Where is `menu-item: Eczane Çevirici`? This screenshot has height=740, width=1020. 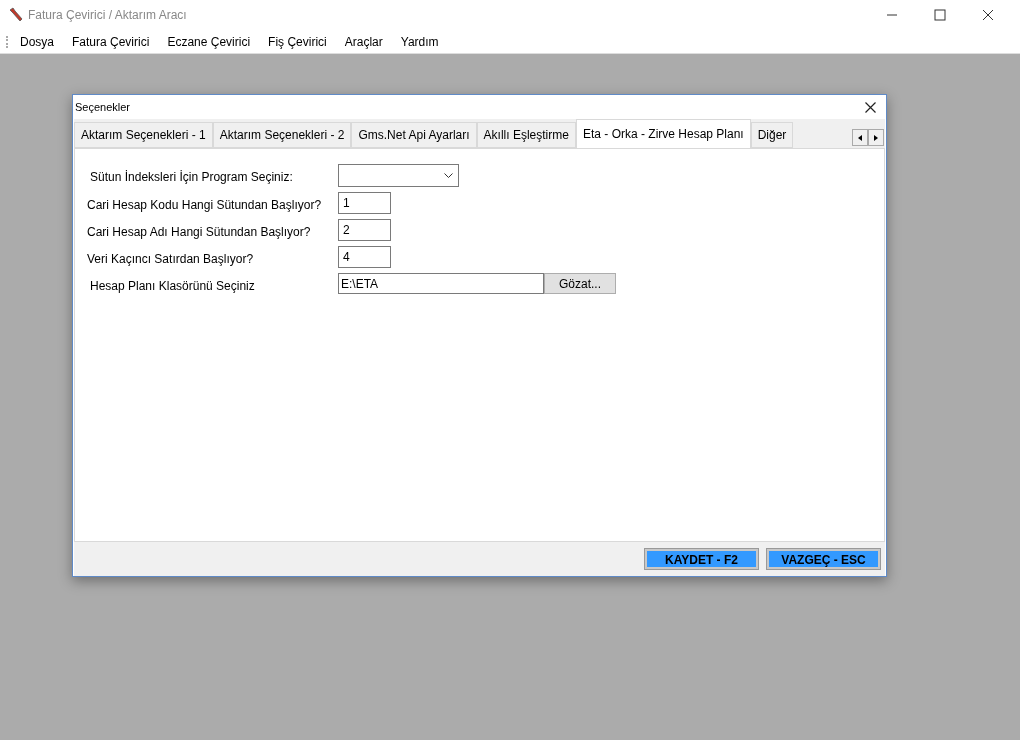 menu-item: Eczane Çevirici is located at coordinates (209, 41).